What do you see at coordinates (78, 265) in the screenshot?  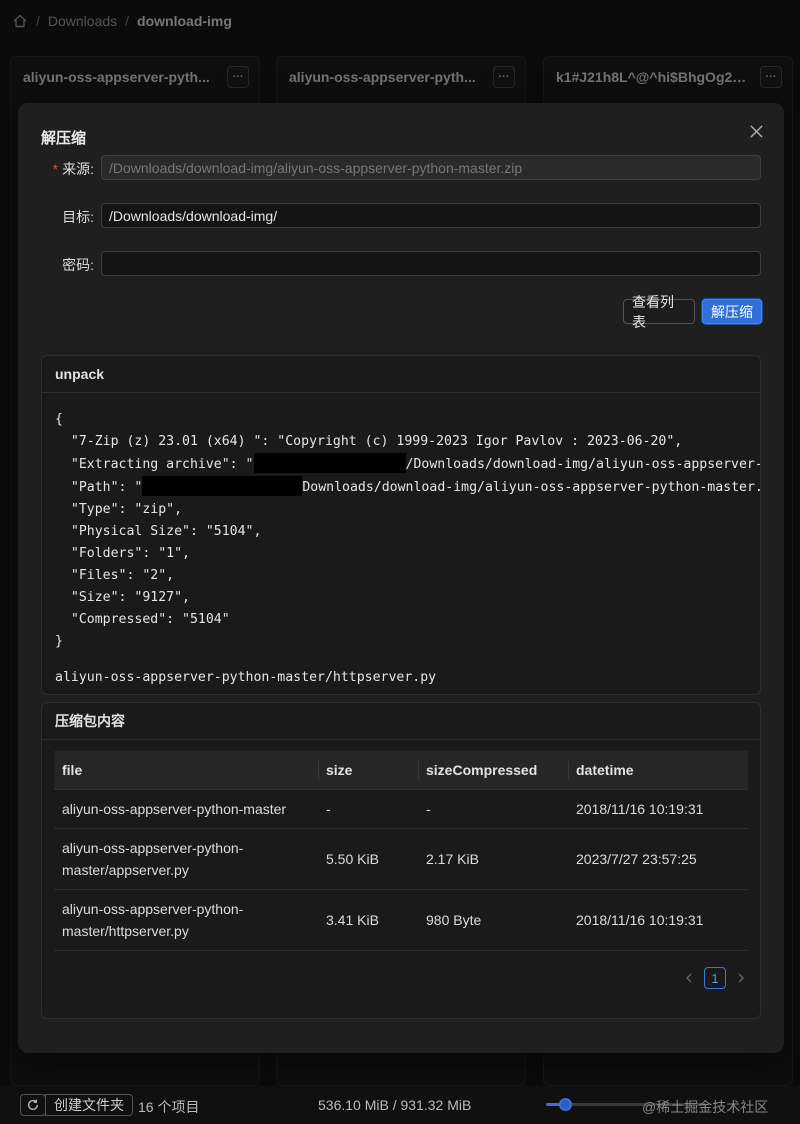 I see `password-label: 密码:` at bounding box center [78, 265].